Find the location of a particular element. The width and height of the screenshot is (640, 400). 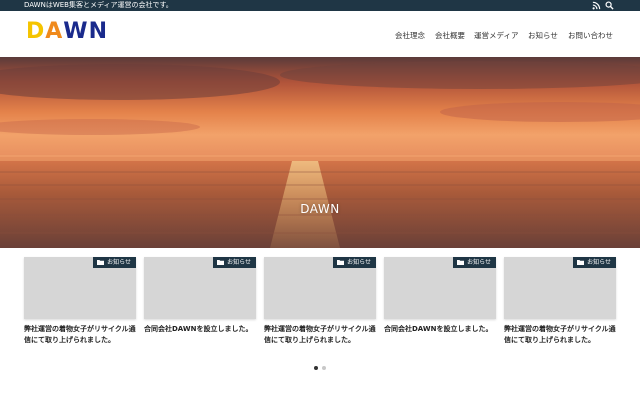

nav-item-company: 会社概要 is located at coordinates (450, 35).